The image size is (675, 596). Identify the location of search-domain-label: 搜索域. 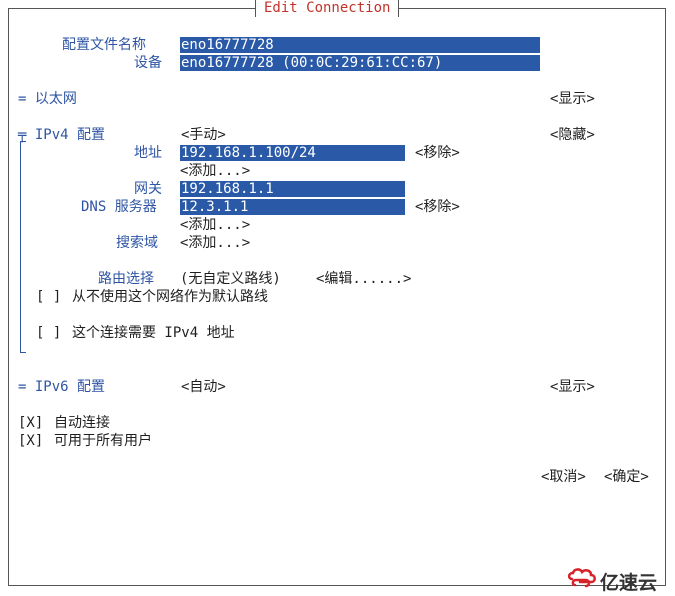
(137, 243).